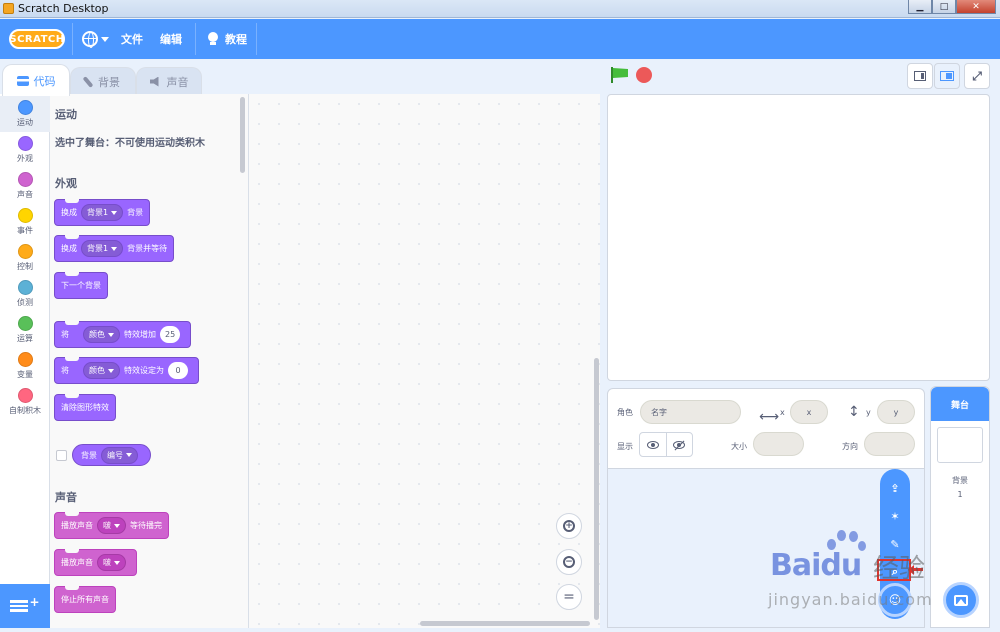 The width and height of the screenshot is (1000, 632). What do you see at coordinates (25, 294) in the screenshot?
I see `category-sensing: 侦测` at bounding box center [25, 294].